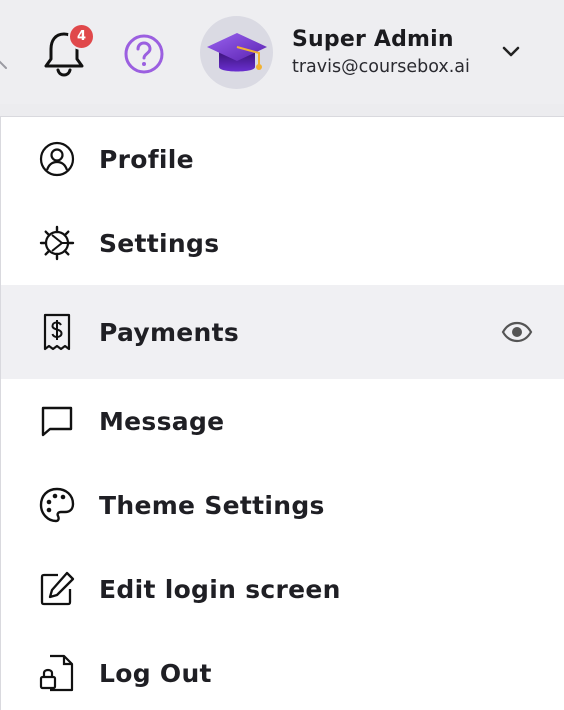 The image size is (564, 710). Describe the element at coordinates (381, 67) in the screenshot. I see `user-email: travis@coursebox.ai` at that location.